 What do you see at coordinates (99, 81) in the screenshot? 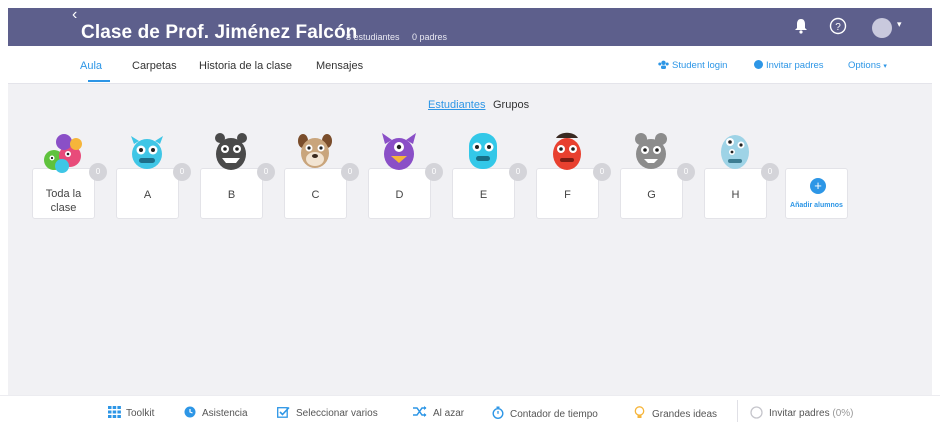
I see `active-tab-indicator` at bounding box center [99, 81].